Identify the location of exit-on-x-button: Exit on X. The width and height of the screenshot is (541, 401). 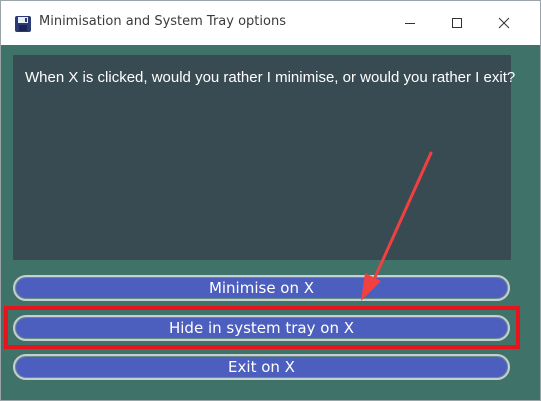
(261, 367).